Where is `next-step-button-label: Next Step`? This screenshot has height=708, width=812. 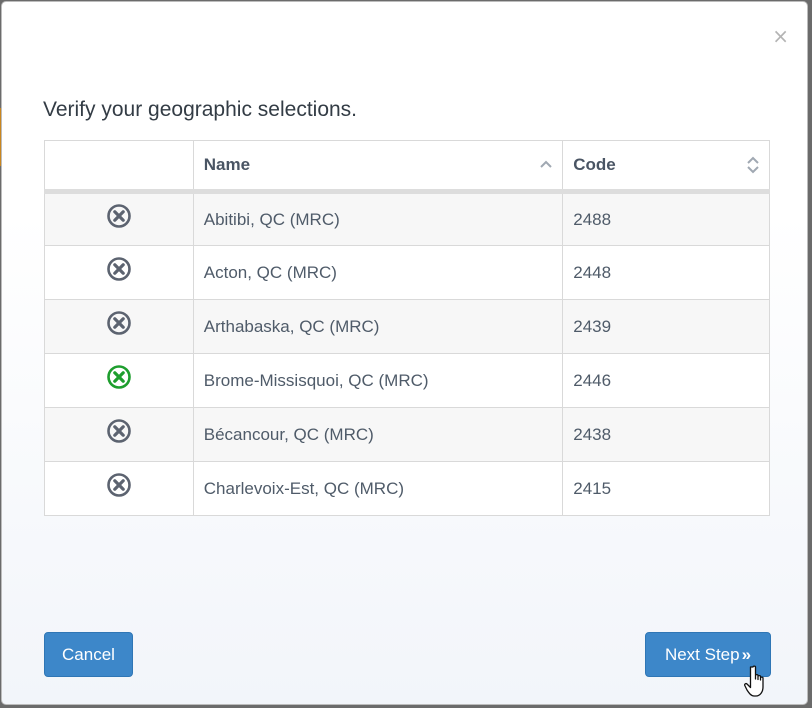 next-step-button-label: Next Step is located at coordinates (702, 654).